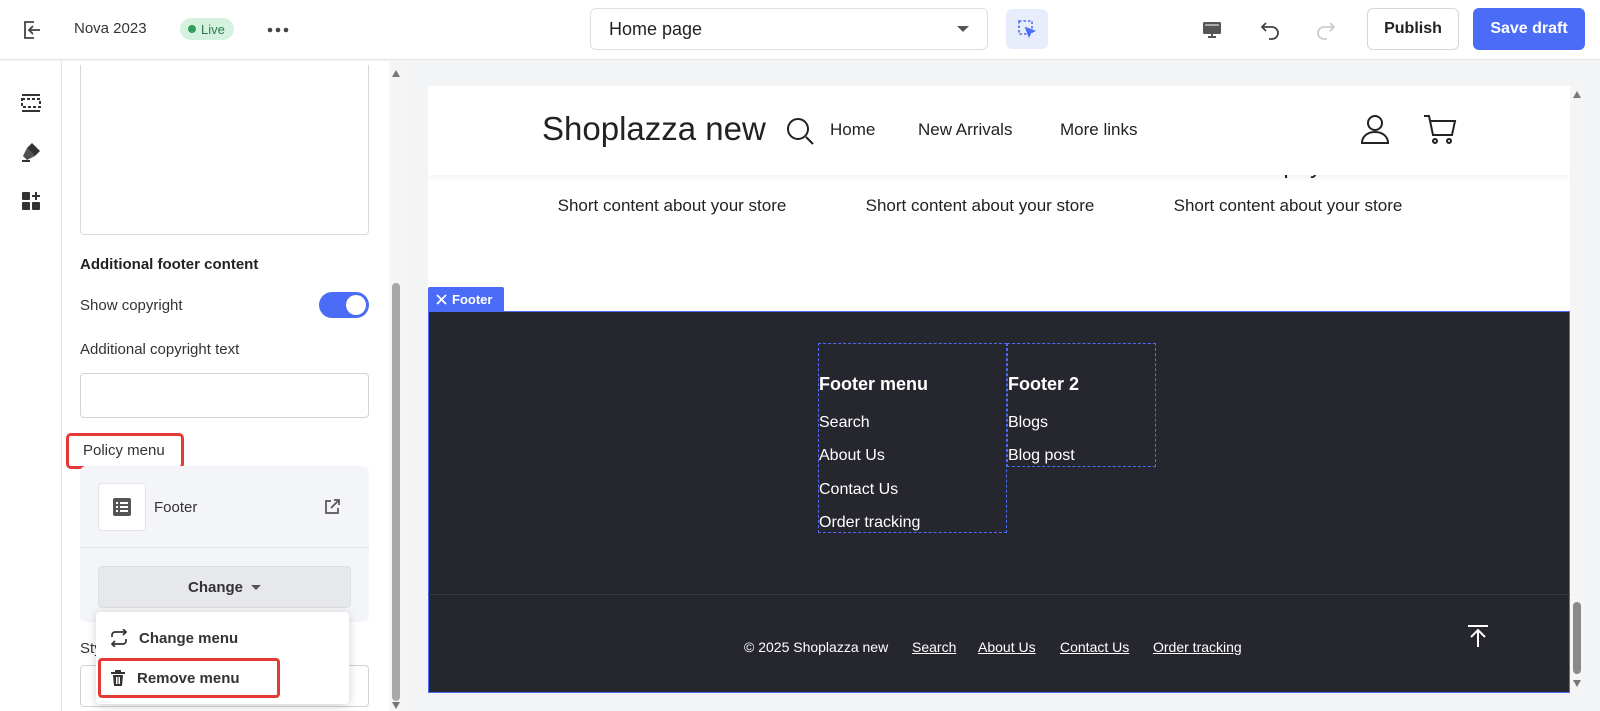  What do you see at coordinates (874, 384) in the screenshot?
I see `footer-column-title: Footer menu` at bounding box center [874, 384].